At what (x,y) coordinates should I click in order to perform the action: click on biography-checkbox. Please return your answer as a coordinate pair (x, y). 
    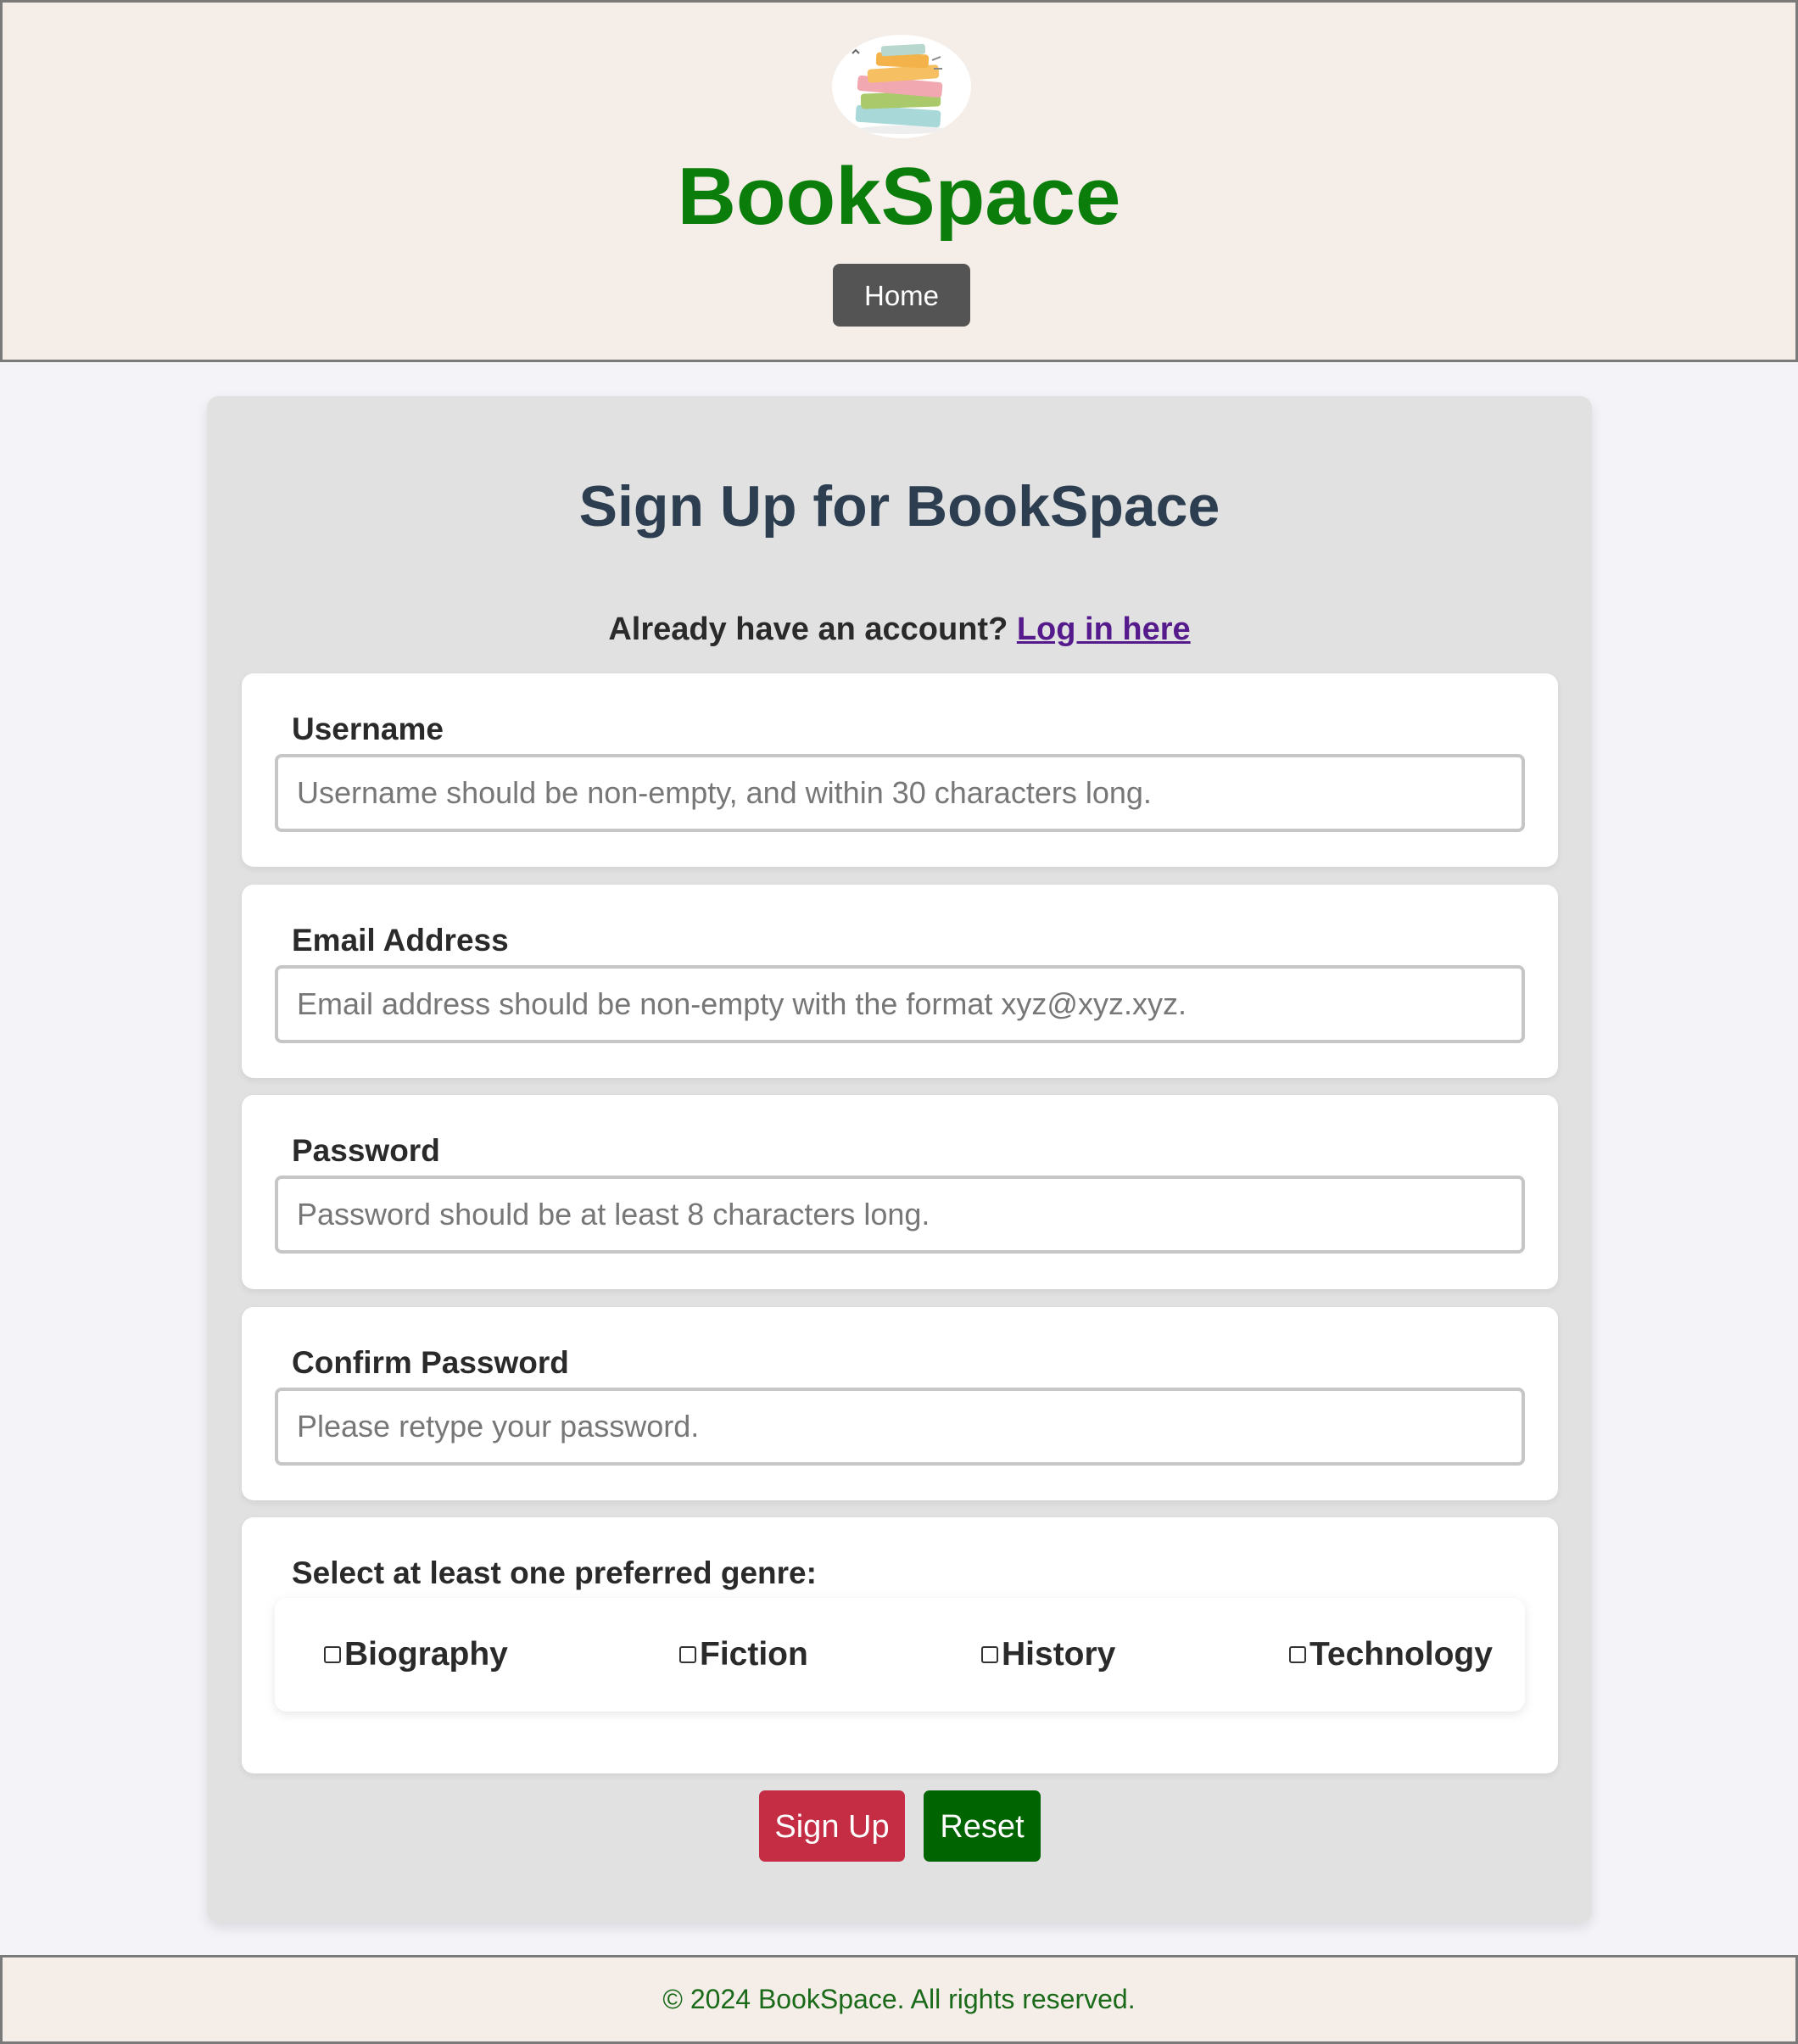
    Looking at the image, I should click on (332, 1654).